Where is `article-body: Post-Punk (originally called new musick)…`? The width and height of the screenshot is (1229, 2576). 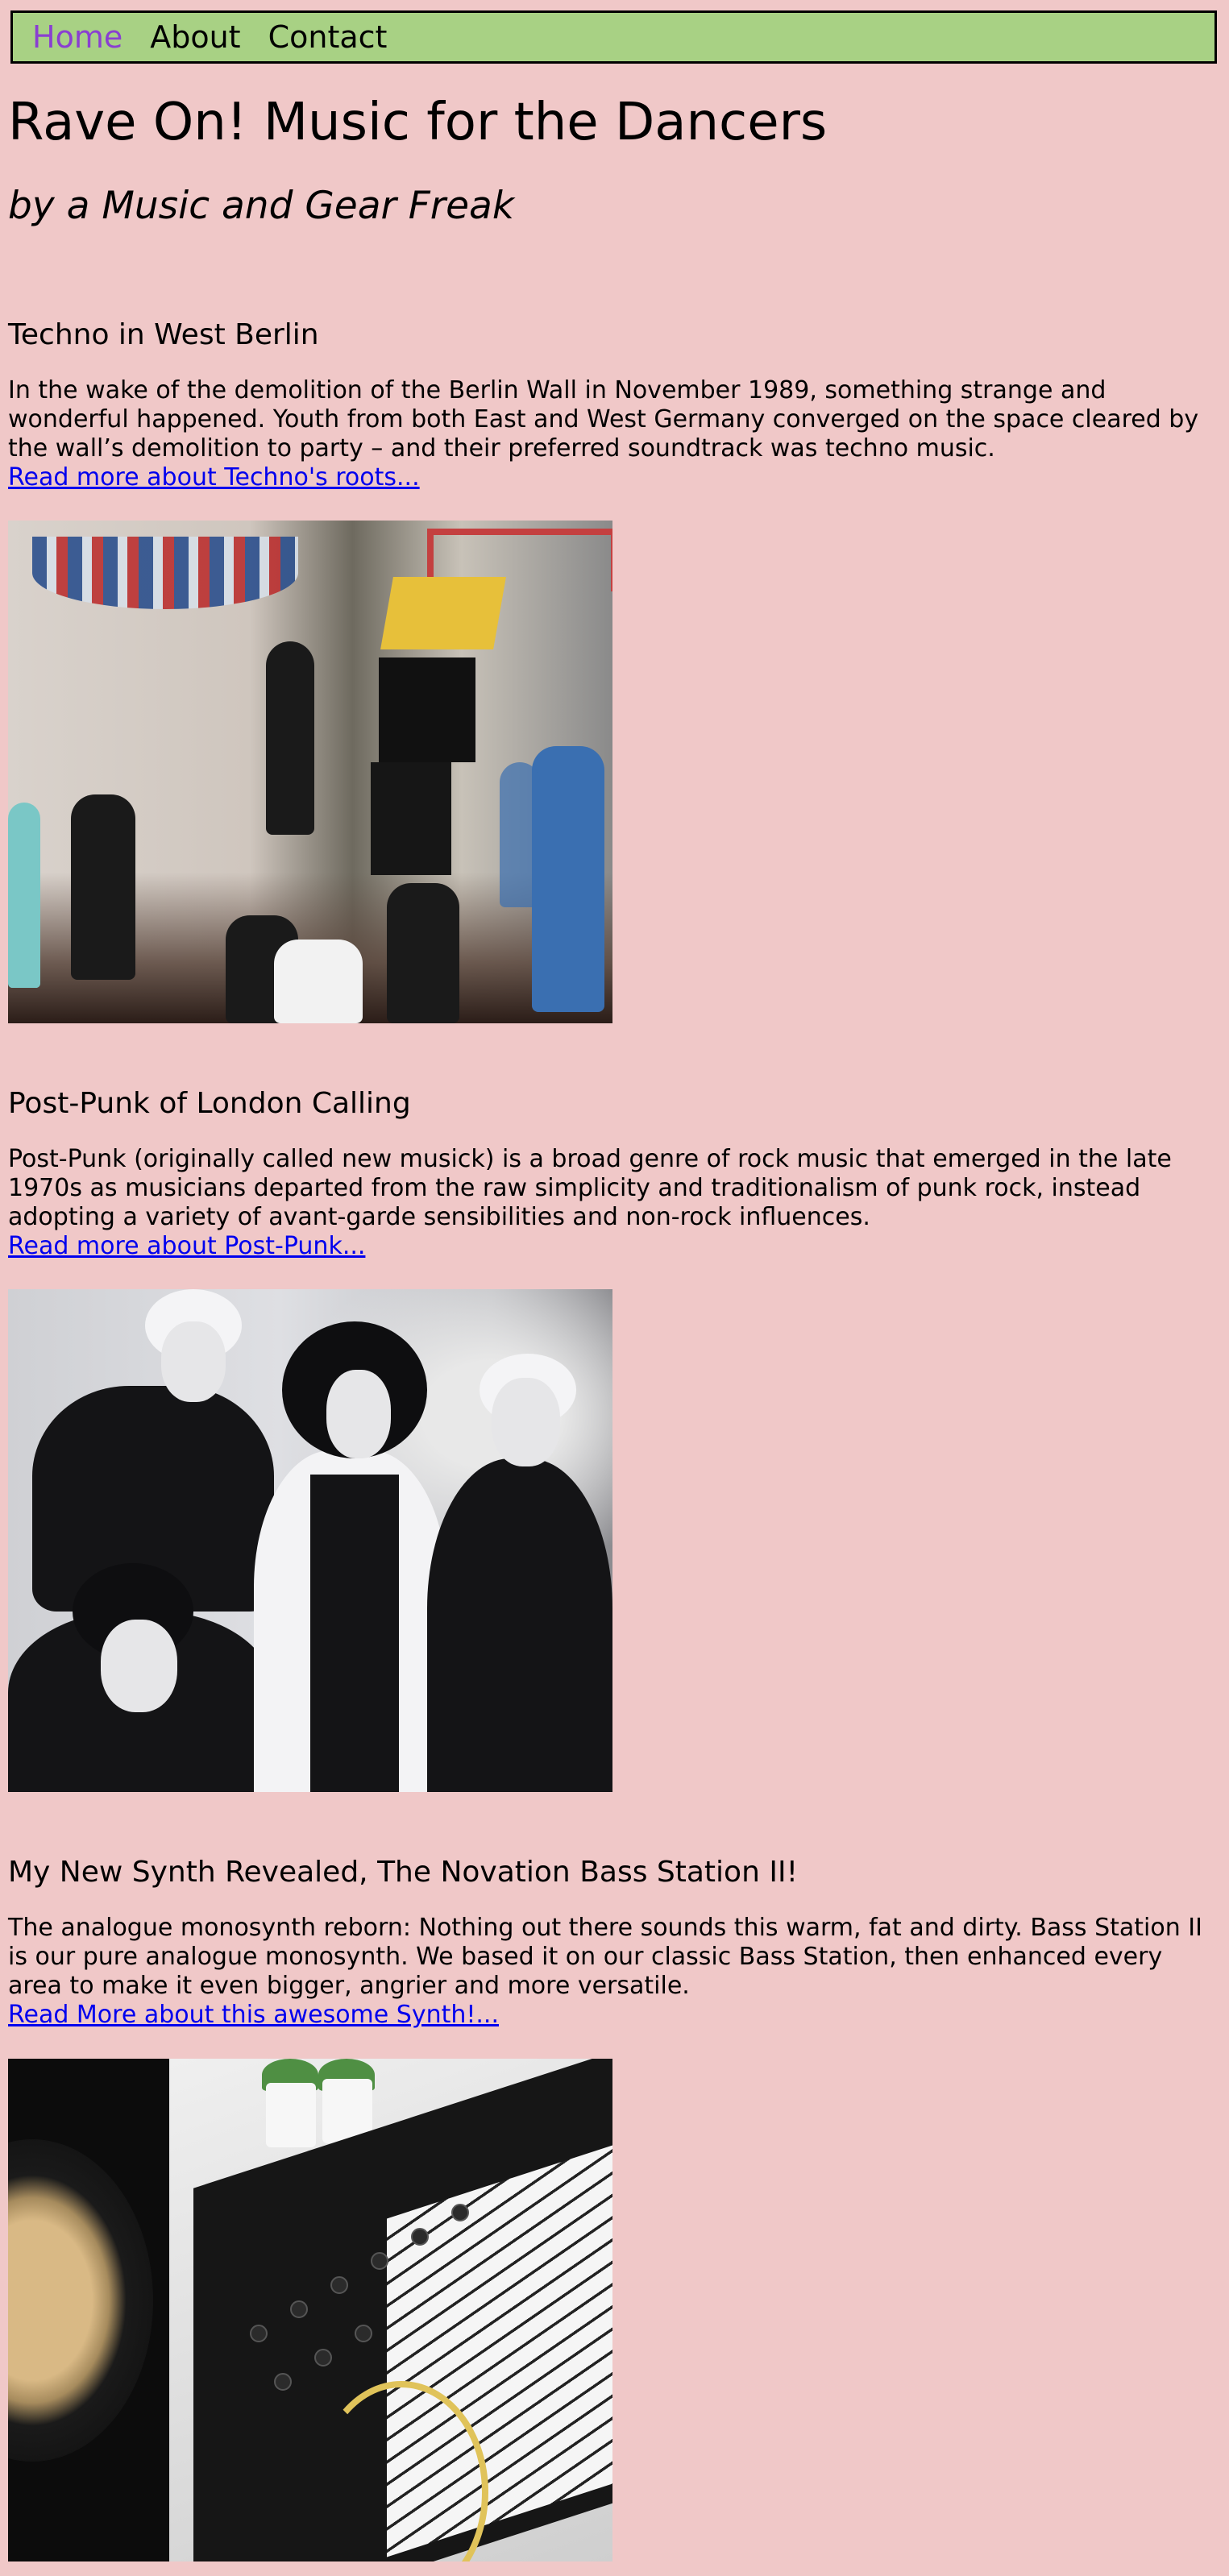 article-body: Post-Punk (originally called new musick)… is located at coordinates (590, 1188).